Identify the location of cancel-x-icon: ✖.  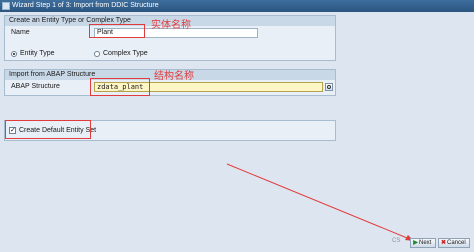
(443, 243).